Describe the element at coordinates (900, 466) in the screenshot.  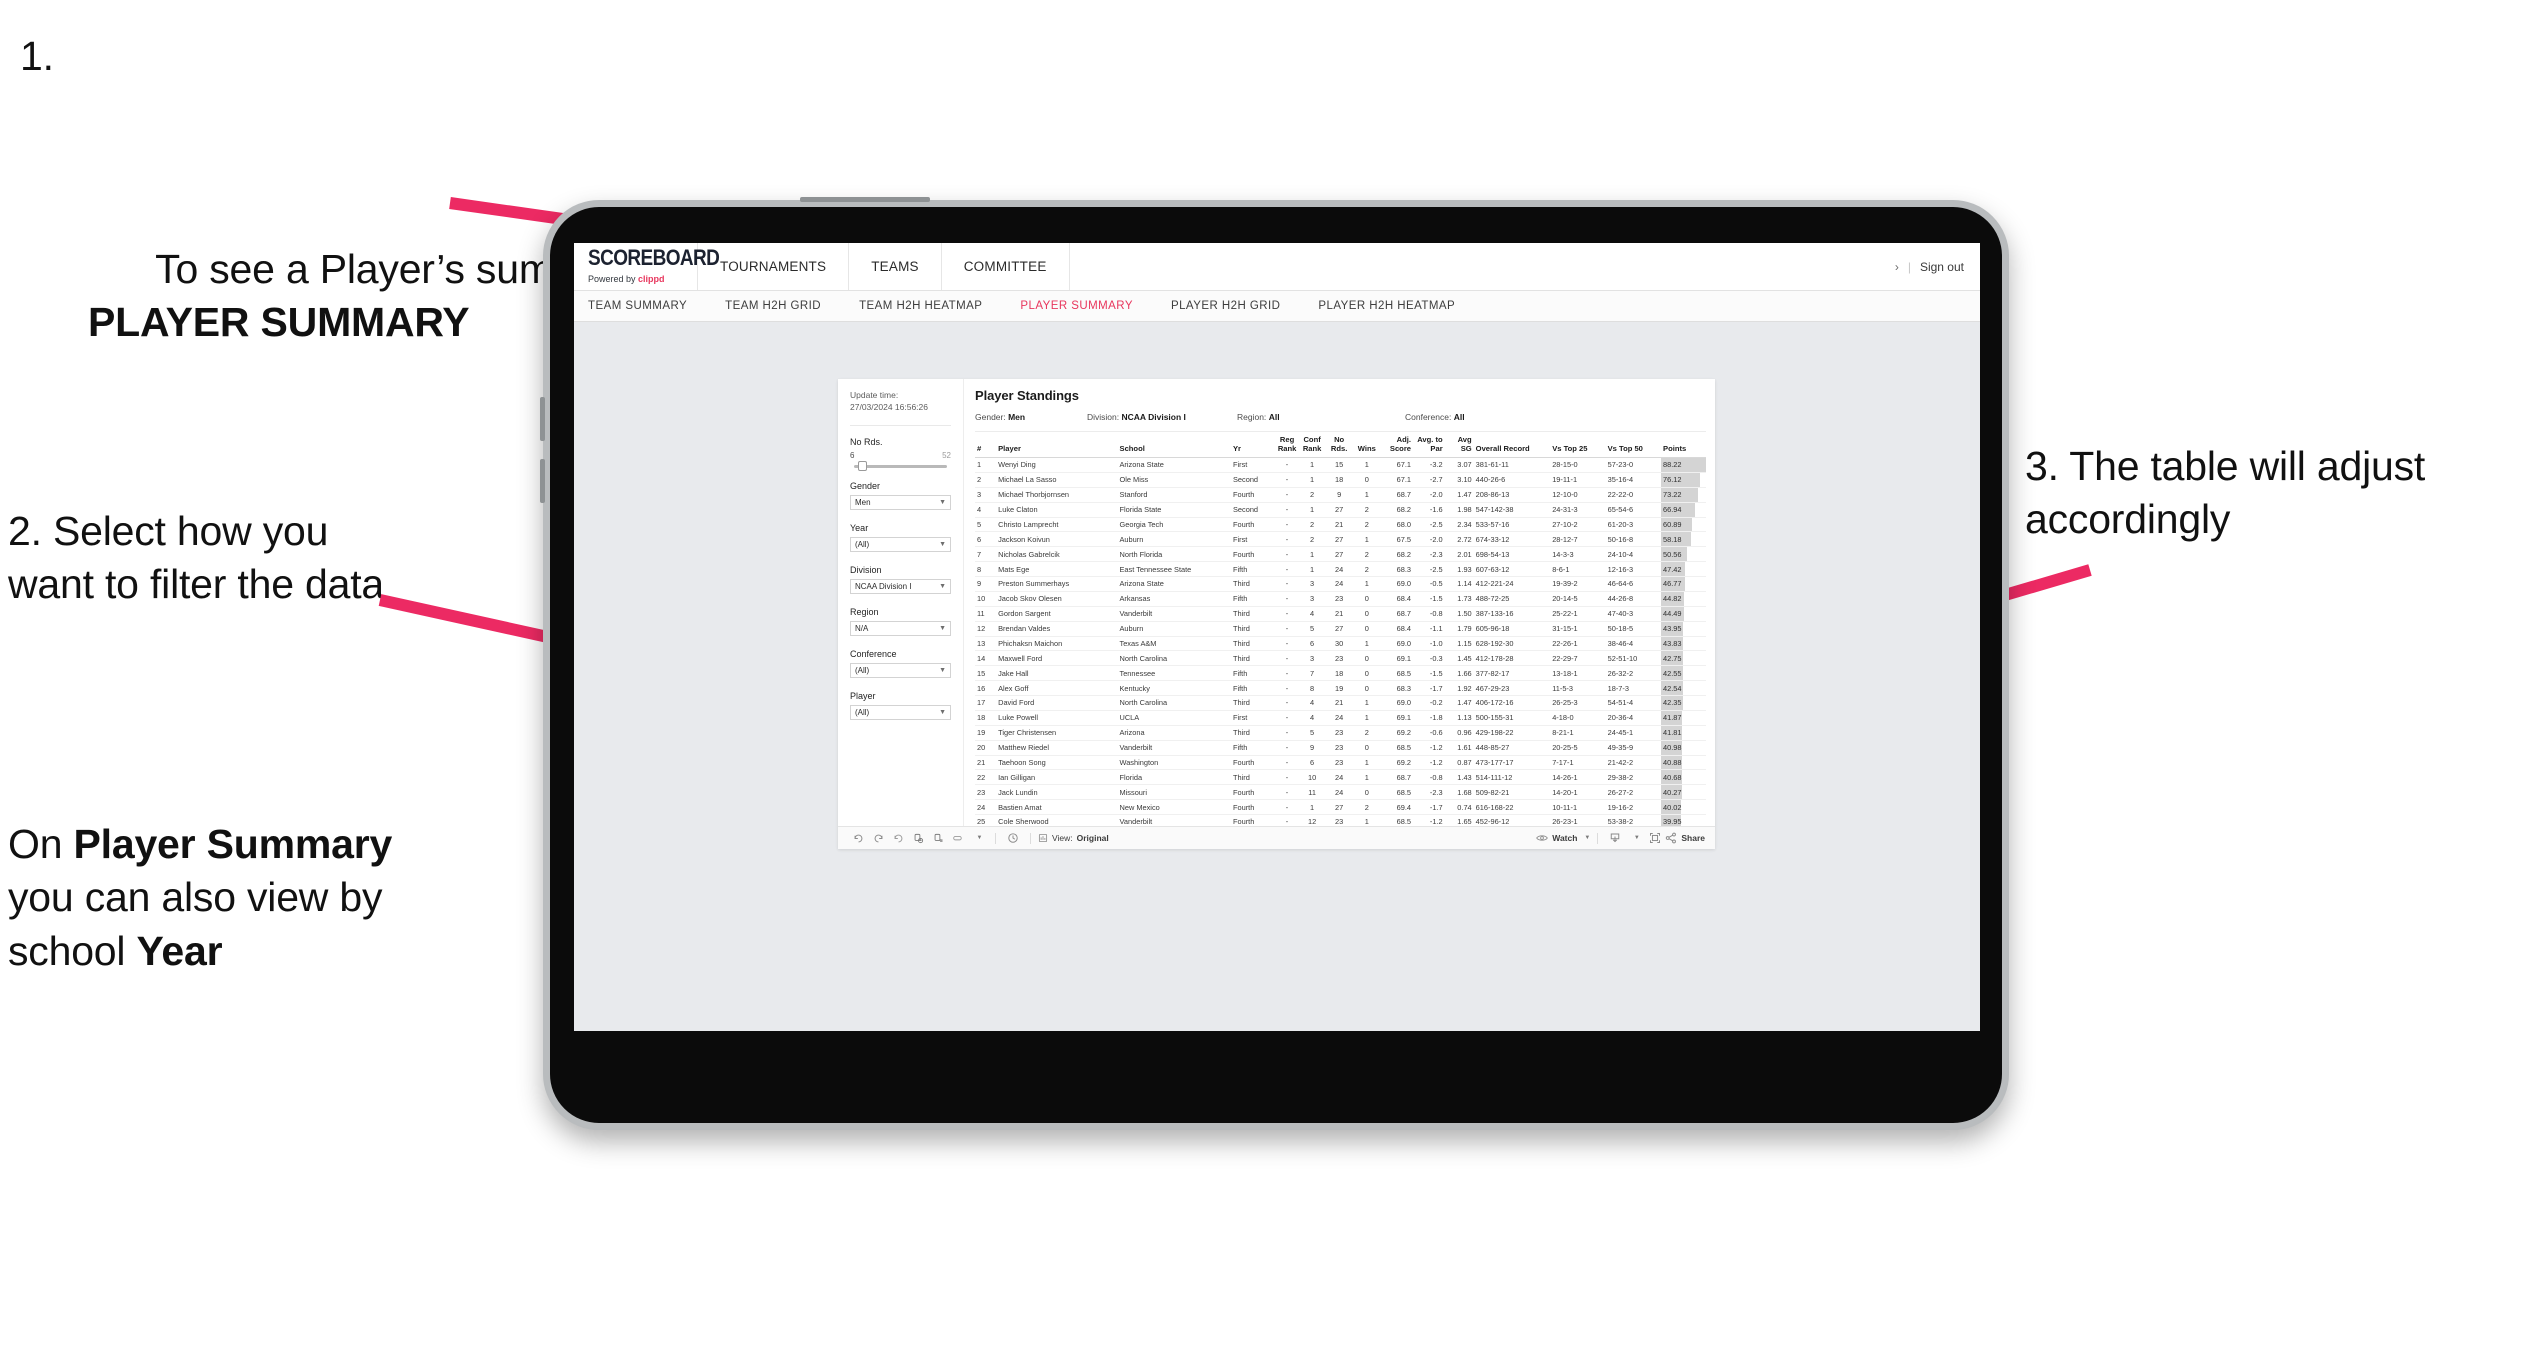
I see `slider-track` at that location.